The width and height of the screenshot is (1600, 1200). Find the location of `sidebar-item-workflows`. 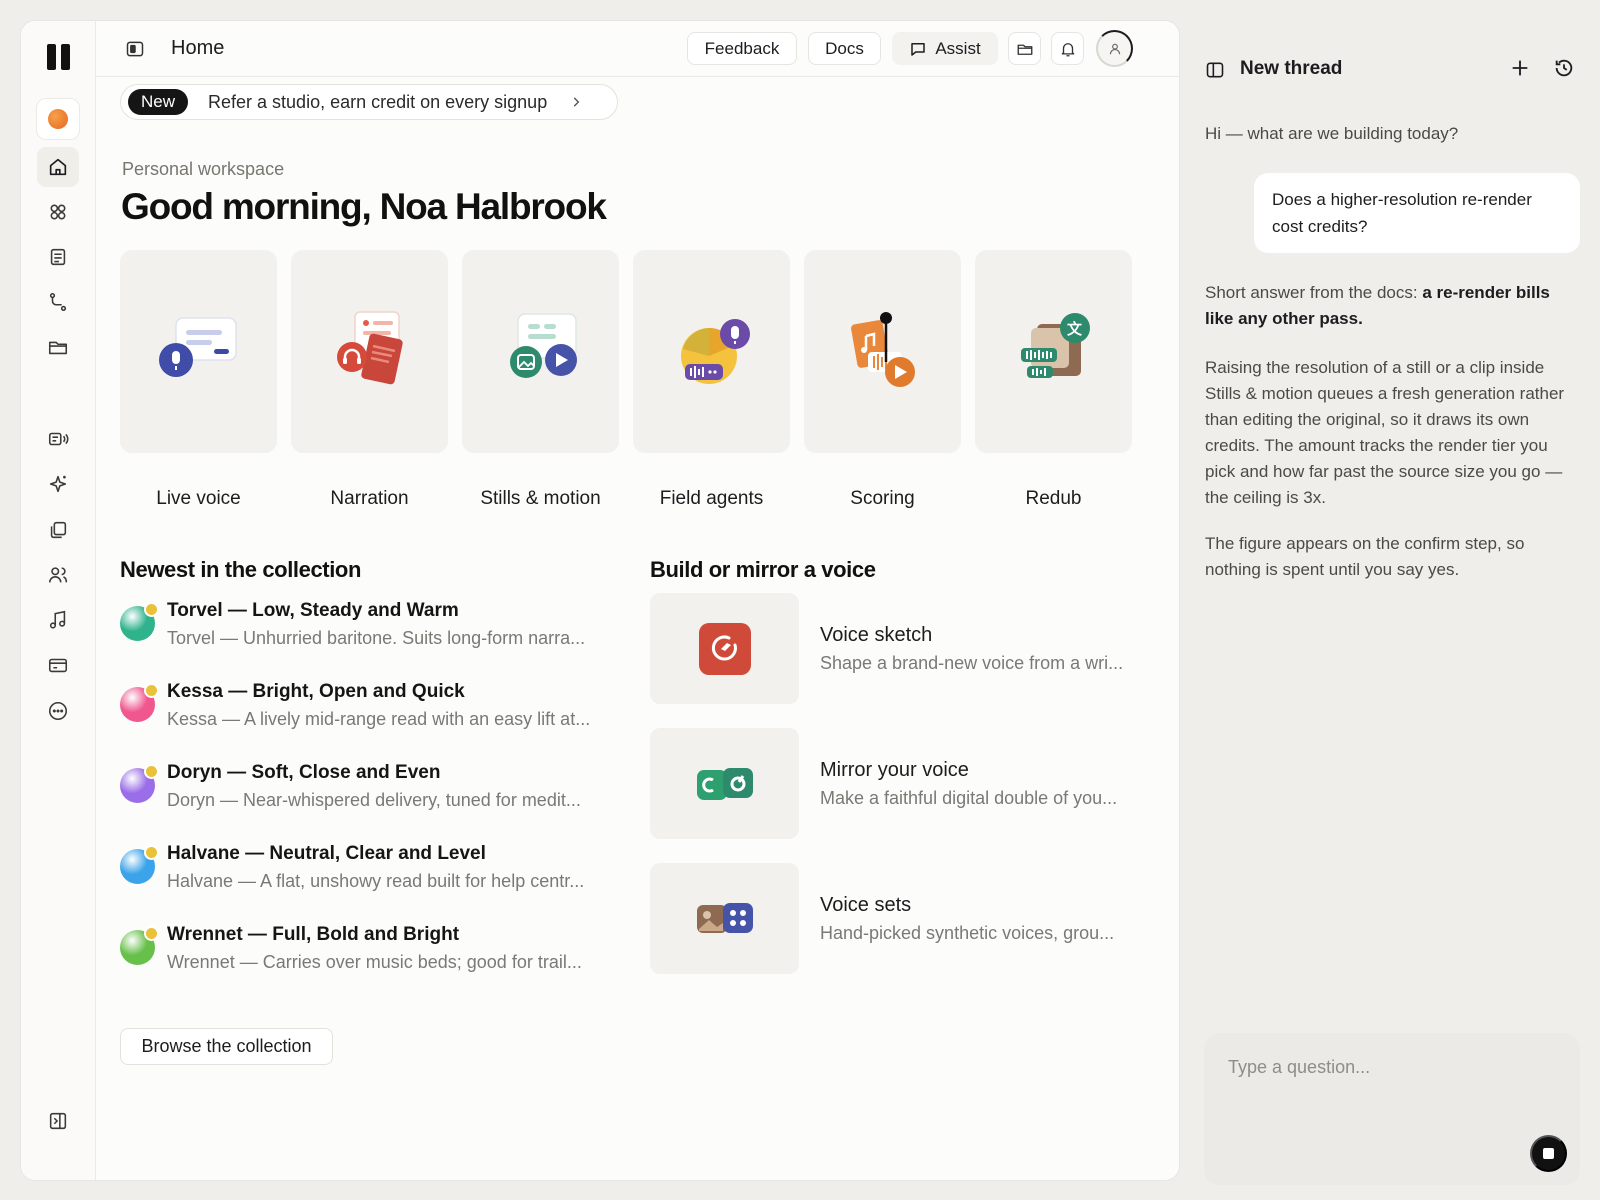

sidebar-item-workflows is located at coordinates (58, 302).